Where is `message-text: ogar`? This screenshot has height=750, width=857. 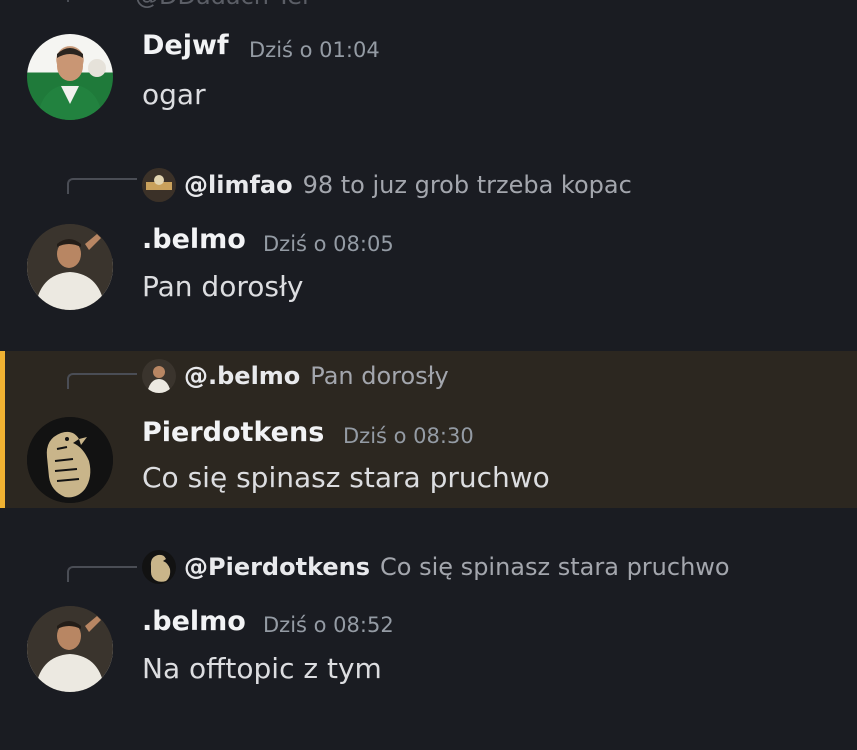 message-text: ogar is located at coordinates (174, 94).